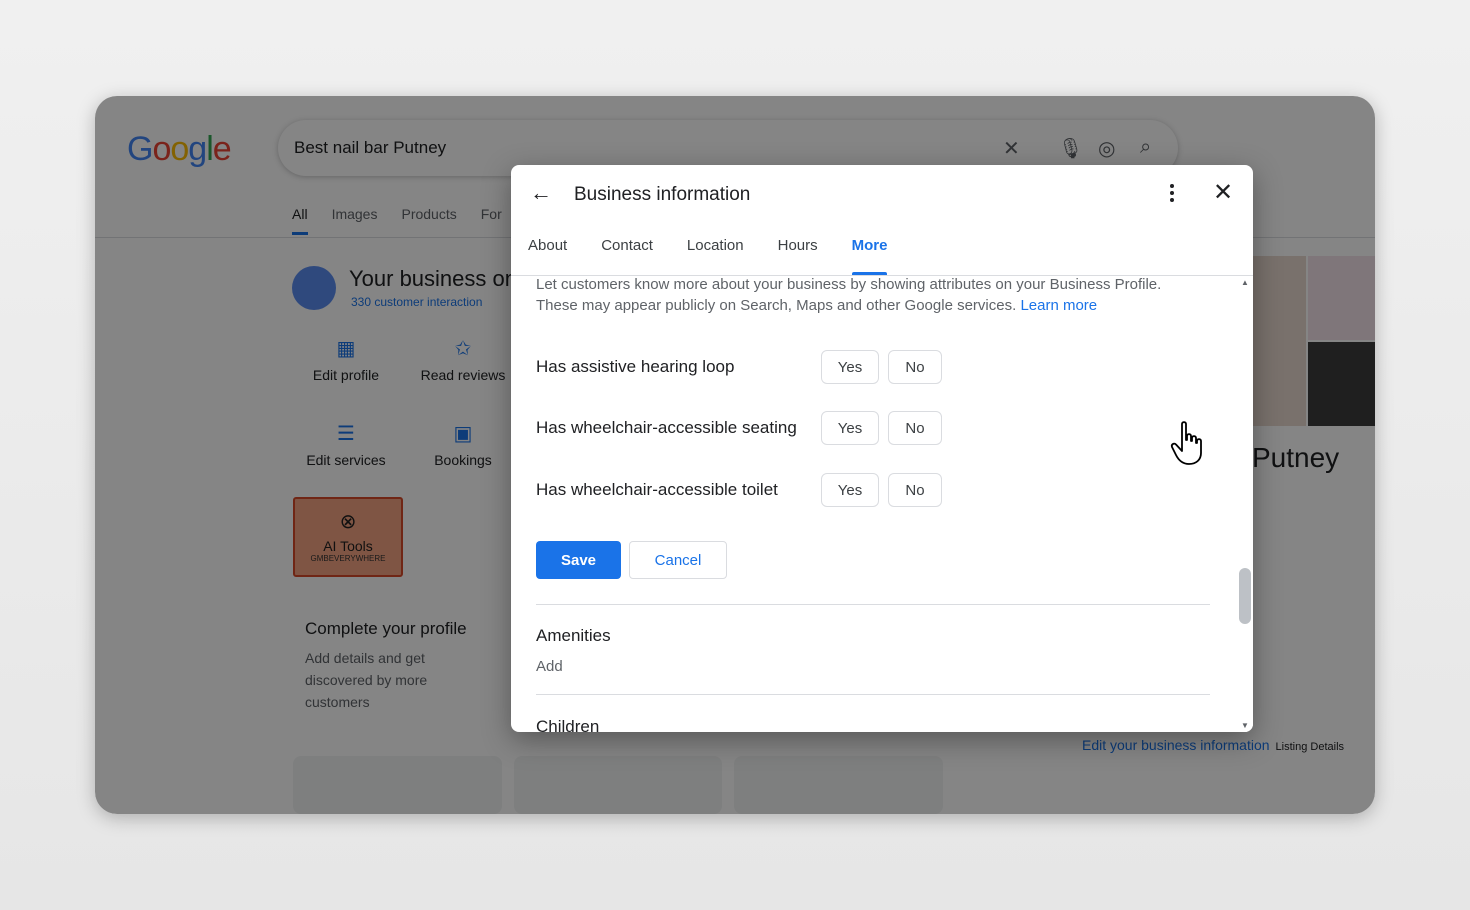 The height and width of the screenshot is (910, 1470). What do you see at coordinates (746, 367) in the screenshot?
I see `attribute-row: Has assistive hearing loop Yes No` at bounding box center [746, 367].